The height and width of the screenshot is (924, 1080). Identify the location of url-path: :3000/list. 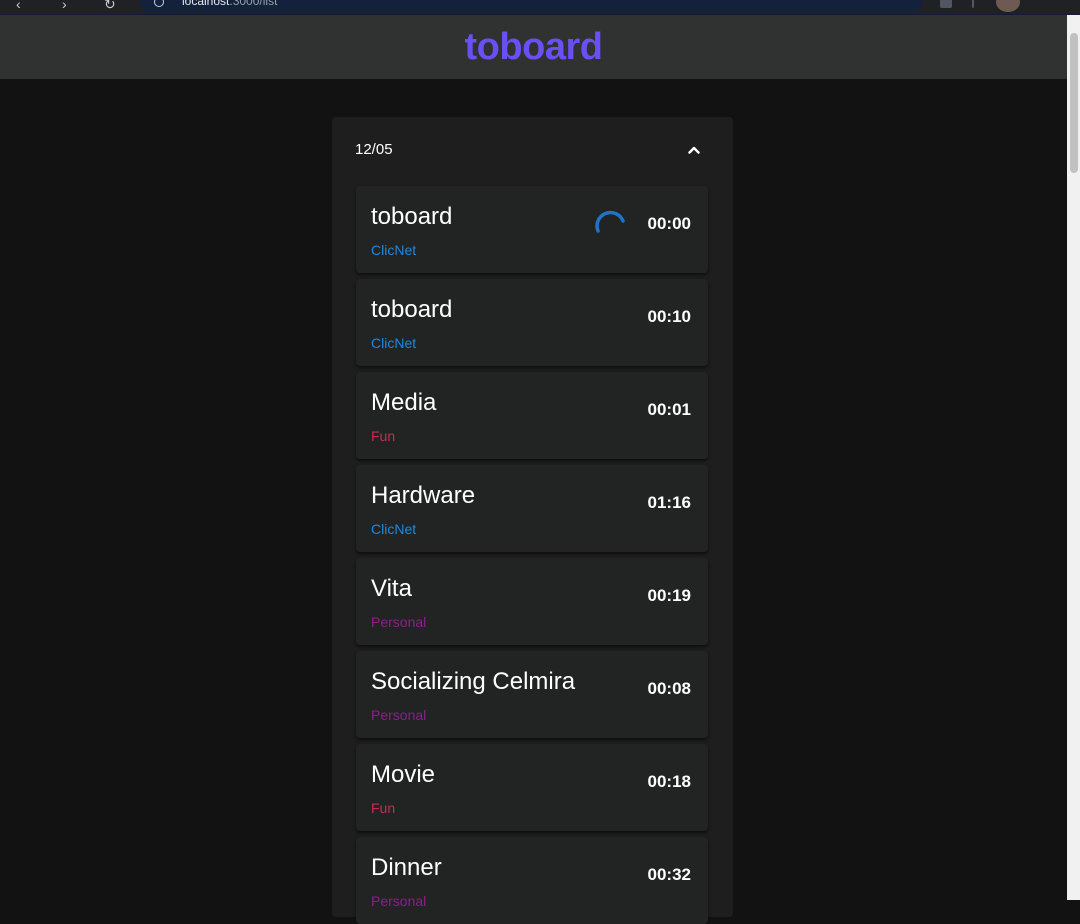
(253, 4).